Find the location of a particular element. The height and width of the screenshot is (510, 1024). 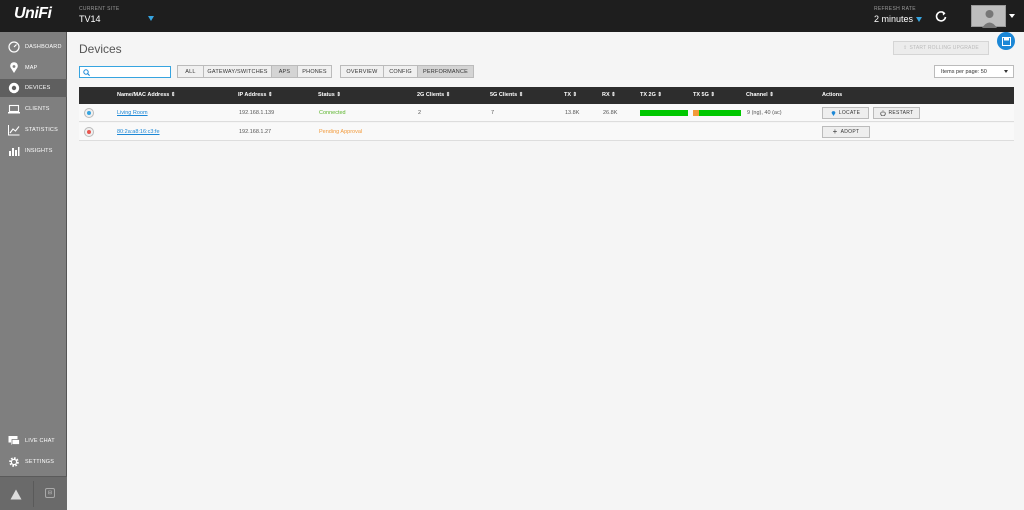

column-header-channel: Channel ⇕ is located at coordinates (760, 95).